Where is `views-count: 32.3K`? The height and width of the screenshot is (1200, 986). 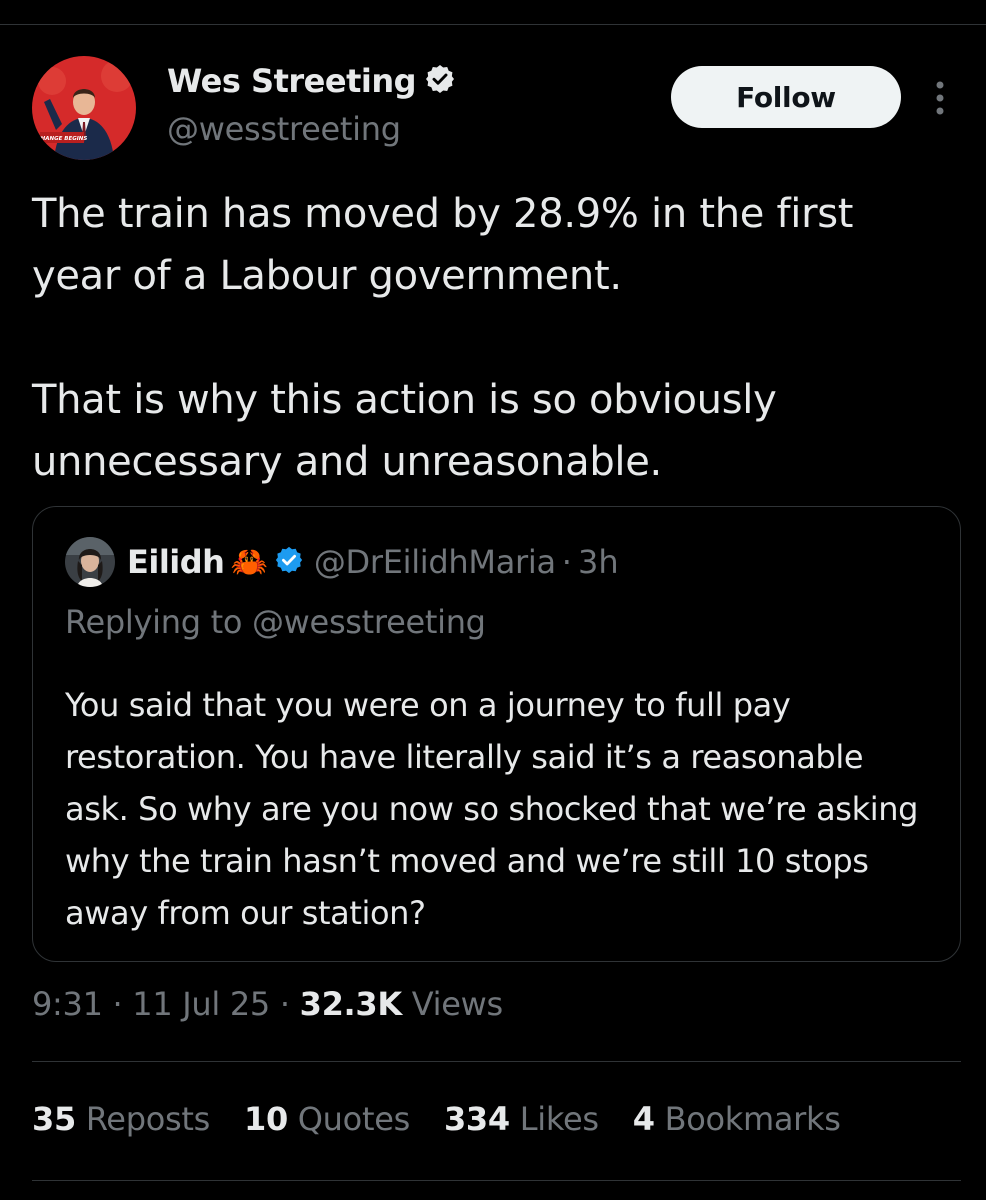
views-count: 32.3K is located at coordinates (351, 1004).